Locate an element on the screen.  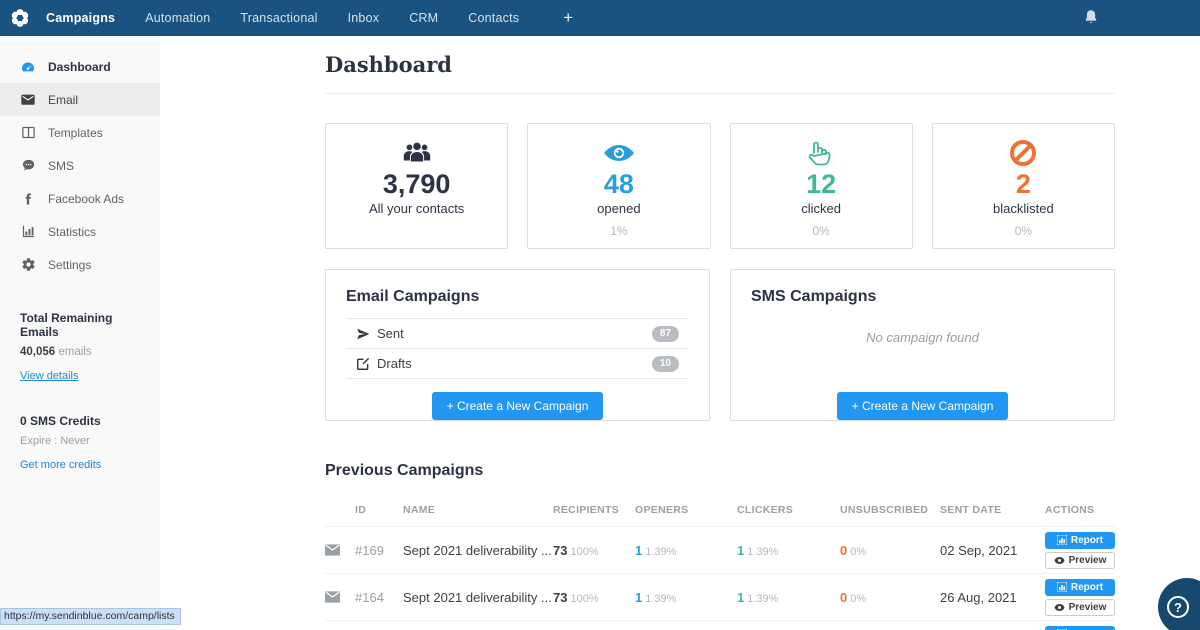
sidebar-item-dashboard: Dashboard is located at coordinates (80, 66).